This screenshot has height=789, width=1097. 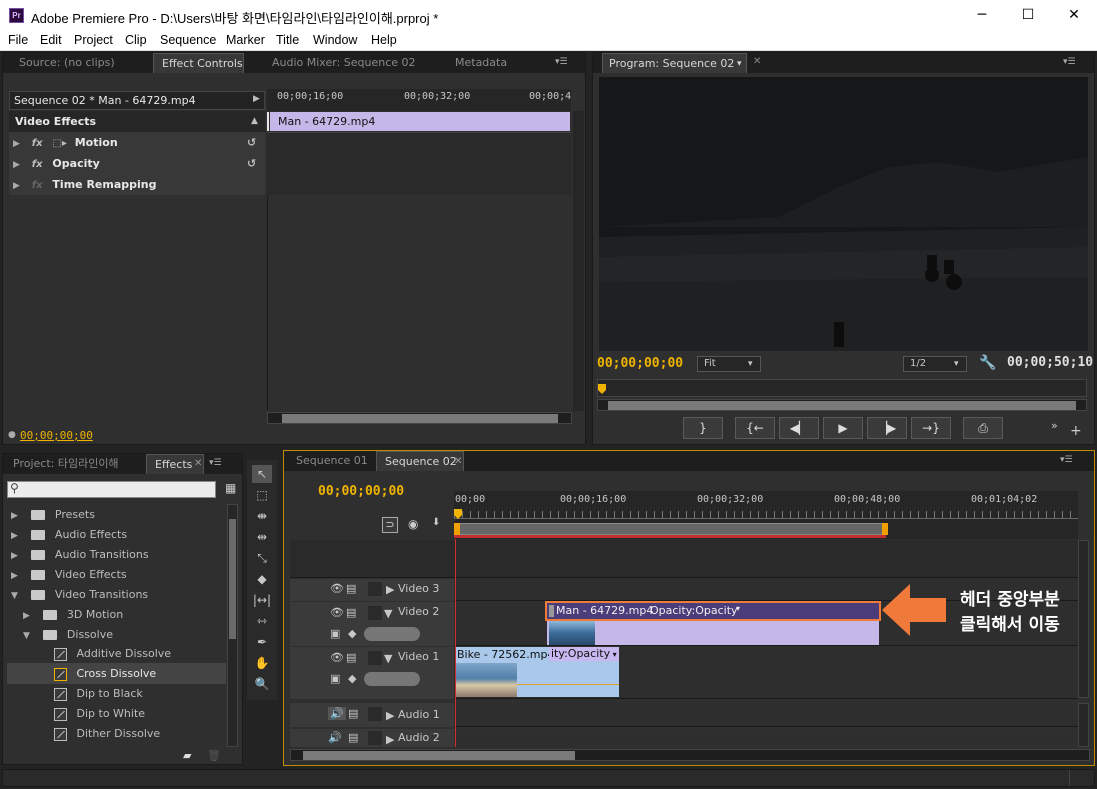 What do you see at coordinates (262, 579) in the screenshot?
I see `razor-tool-icon: ◆` at bounding box center [262, 579].